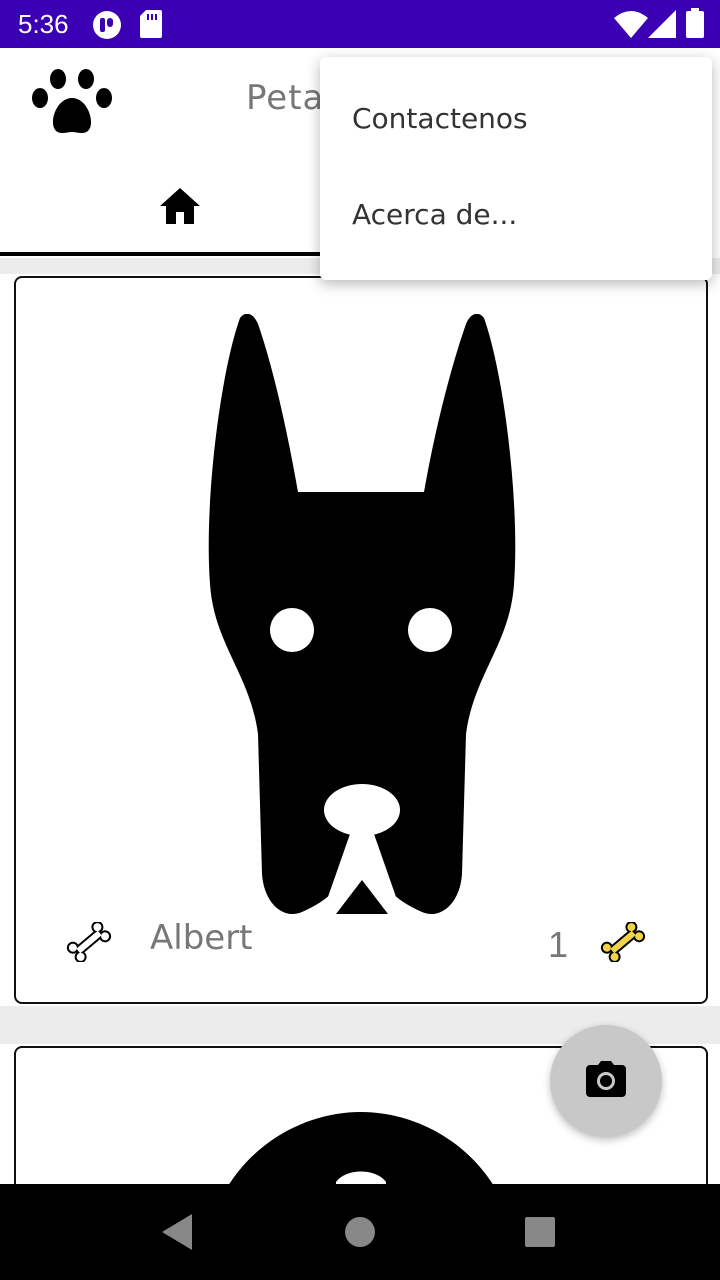  What do you see at coordinates (72, 104) in the screenshot?
I see `paw-icon` at bounding box center [72, 104].